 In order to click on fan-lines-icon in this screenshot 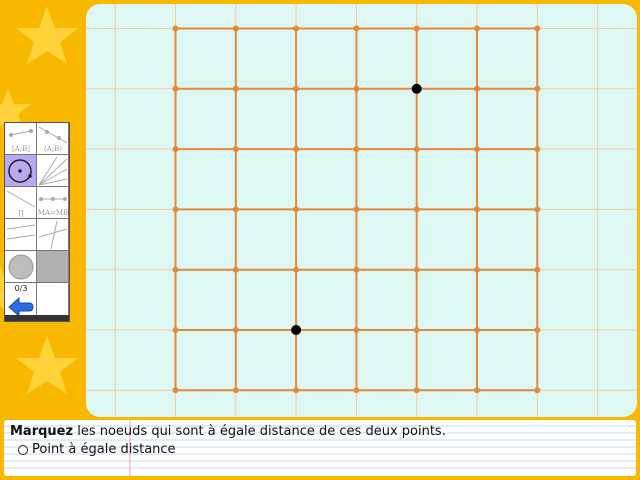, I will do `click(53, 171)`.